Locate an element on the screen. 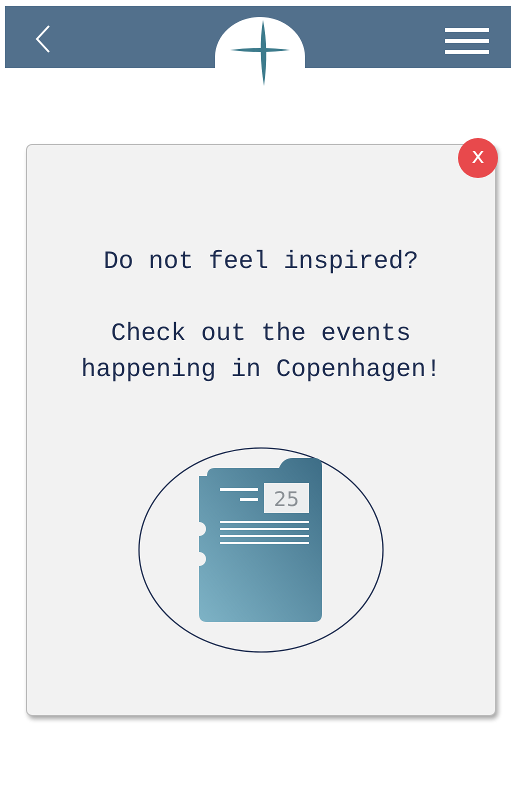 This screenshot has height=811, width=511. close-button: x is located at coordinates (478, 158).